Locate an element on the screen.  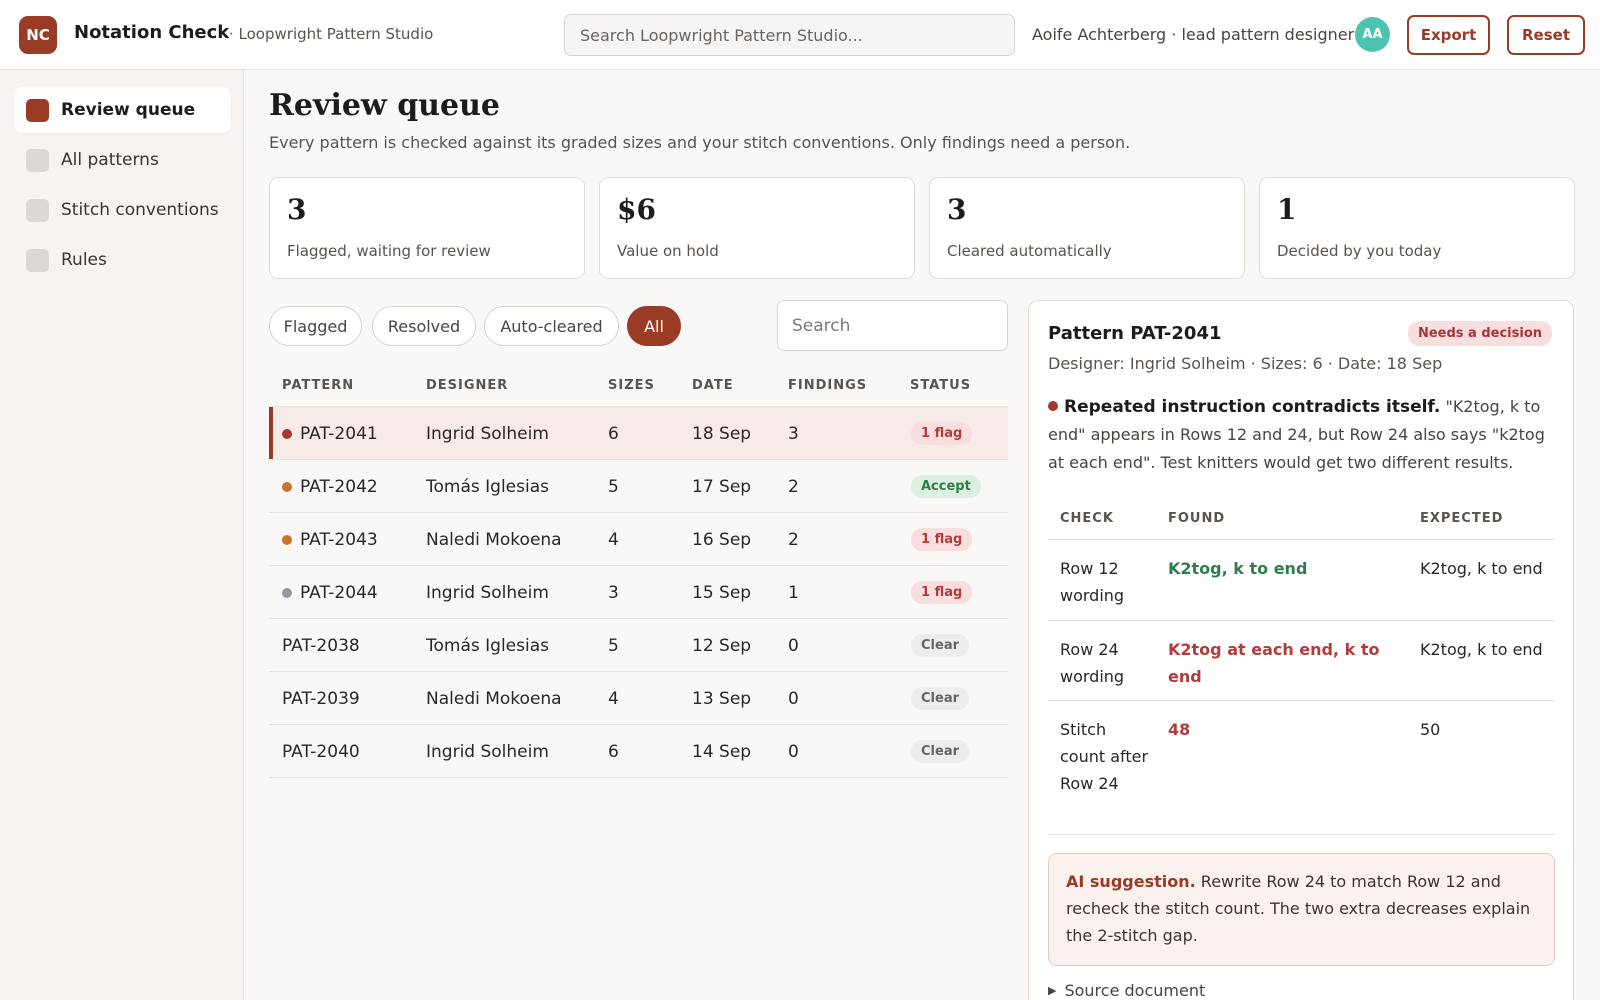
sidebar-item-label: All patterns is located at coordinates (110, 160).